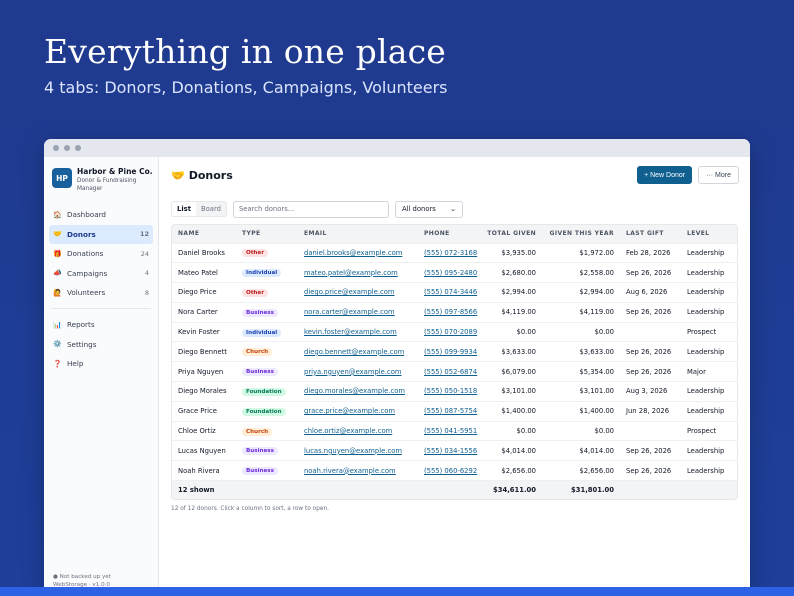  Describe the element at coordinates (650, 234) in the screenshot. I see `column-header: LAST GIFT` at that location.